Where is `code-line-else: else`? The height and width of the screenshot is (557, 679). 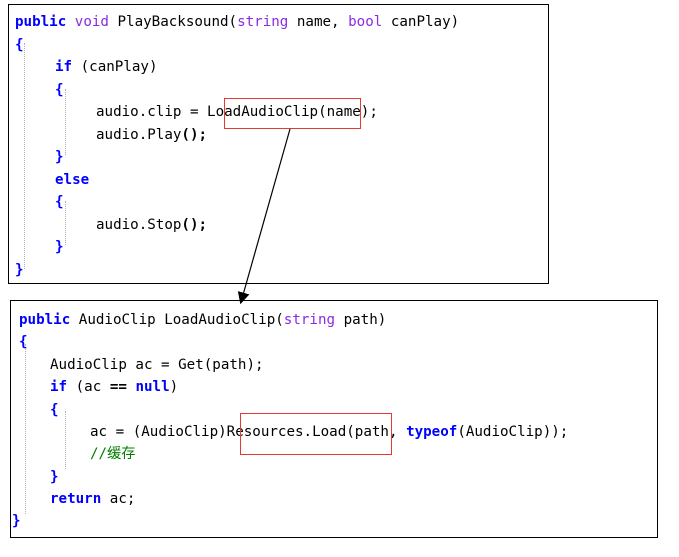 code-line-else: else is located at coordinates (72, 180).